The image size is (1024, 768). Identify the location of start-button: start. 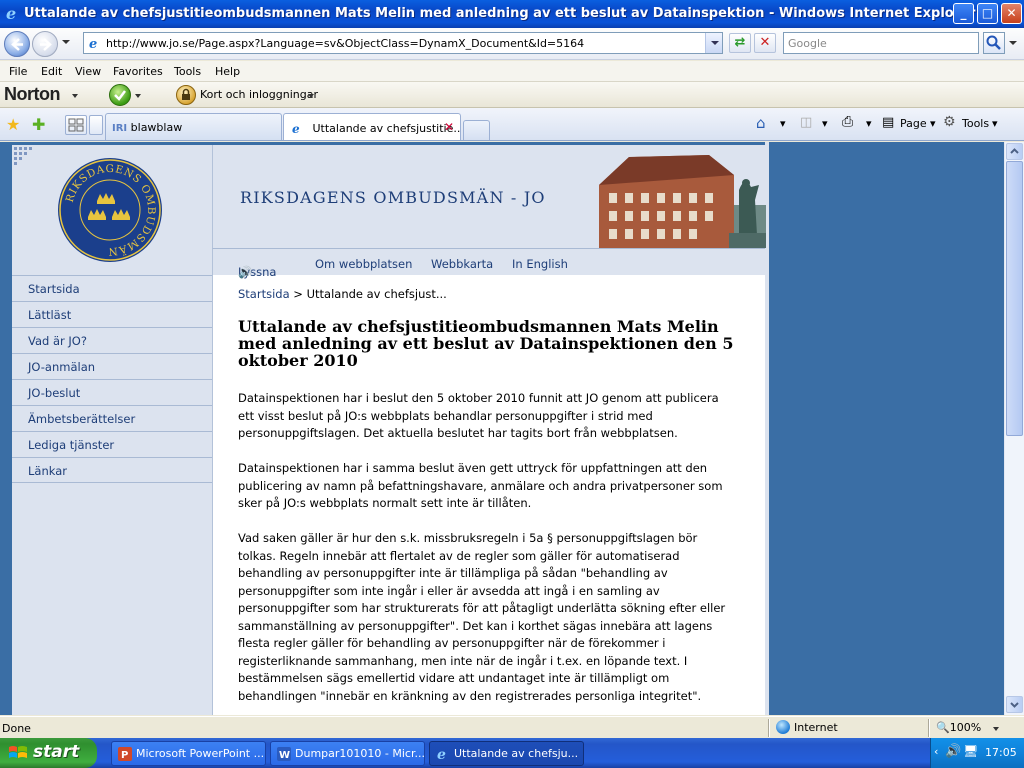
(48, 753).